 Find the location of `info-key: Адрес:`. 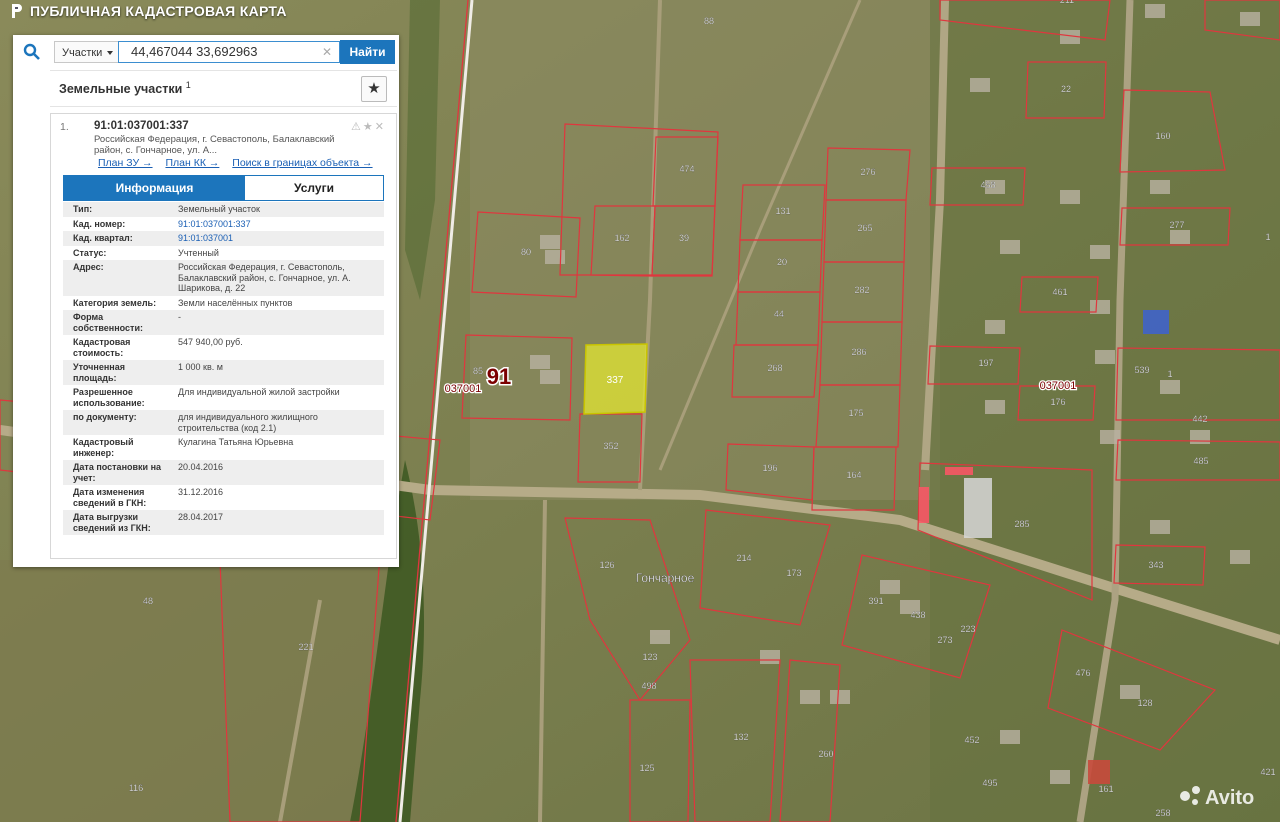

info-key: Адрес: is located at coordinates (88, 267).